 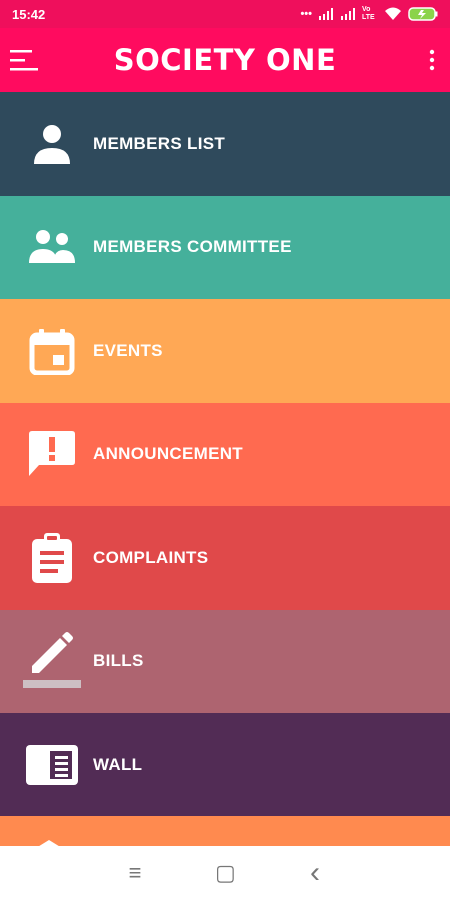 I want to click on calendar-icon, so click(x=52, y=351).